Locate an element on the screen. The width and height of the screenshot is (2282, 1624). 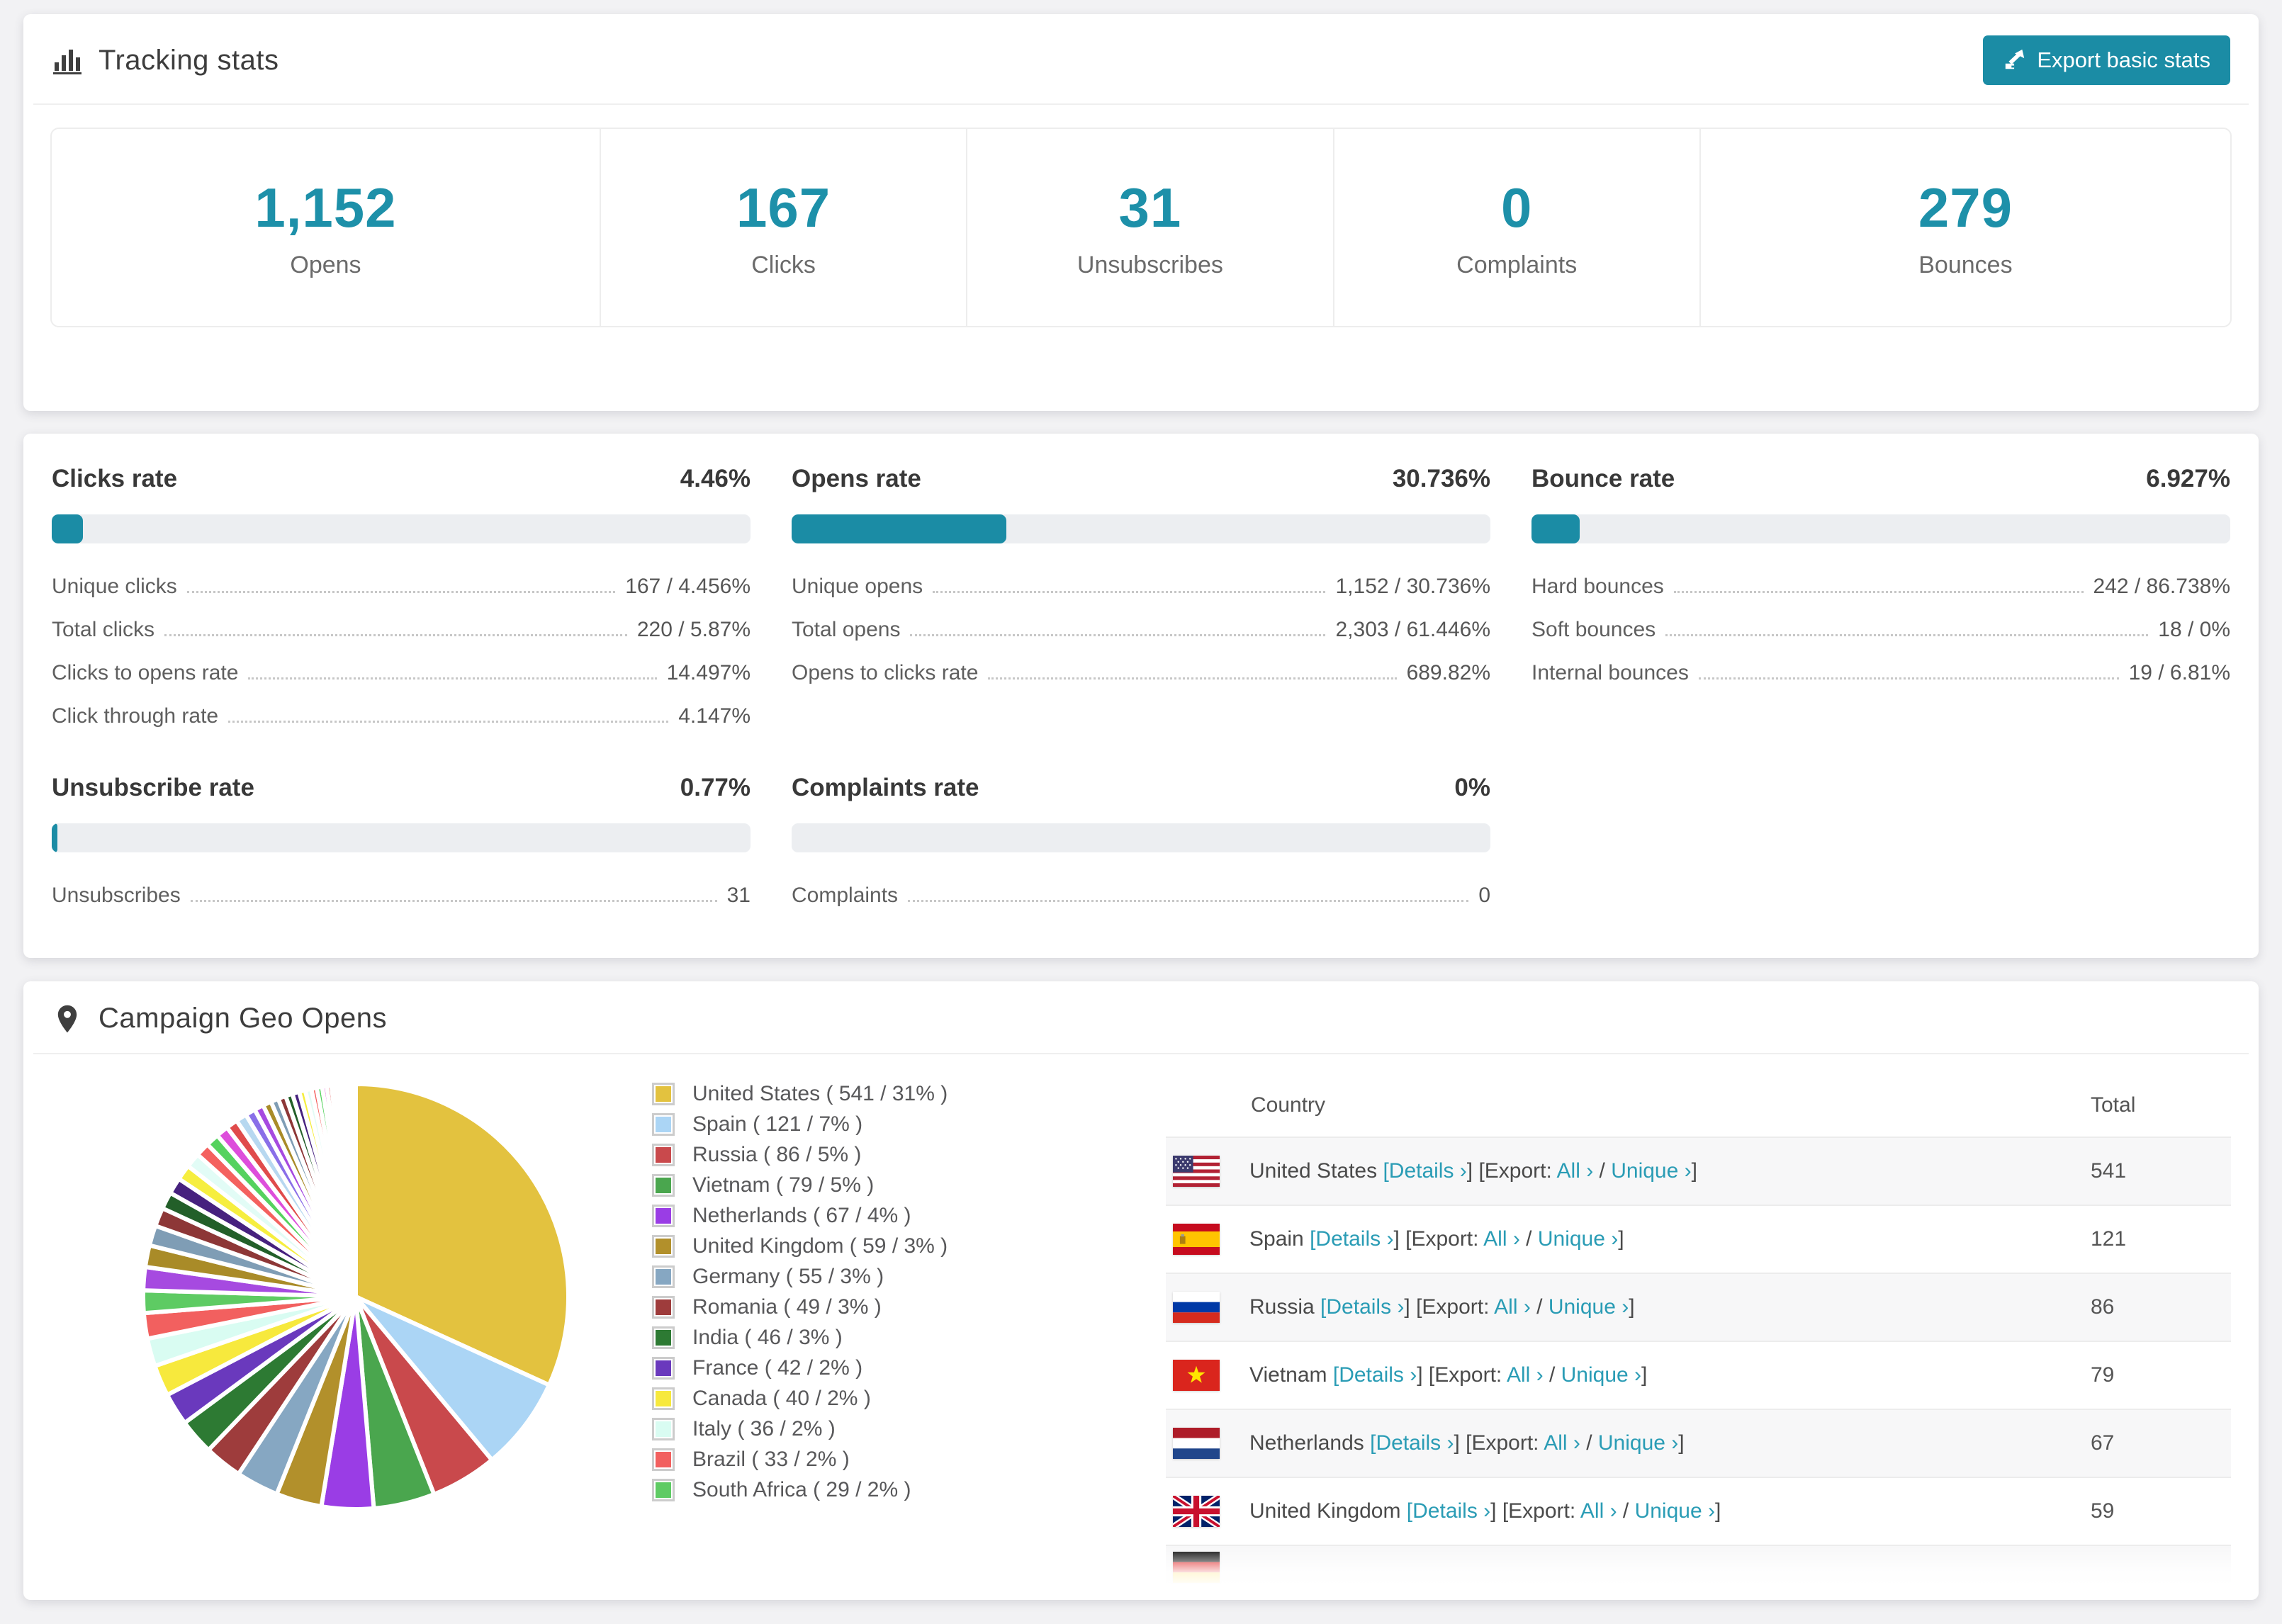
rate-panel-unsubscribe-rate: Unsubscribe rate 0.77% Unsubscribes 31 is located at coordinates (402, 841).